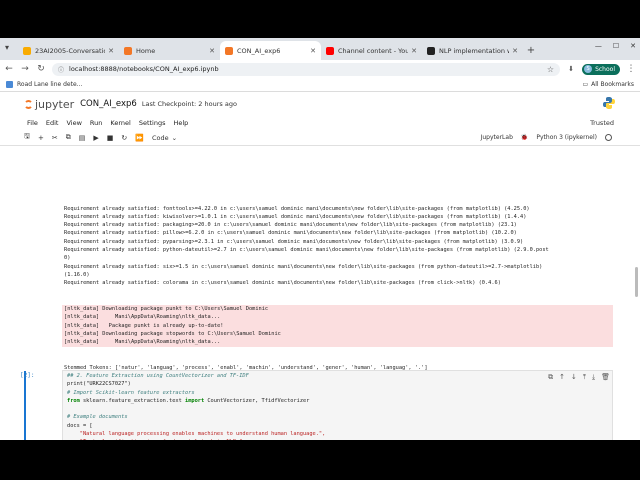 The width and height of the screenshot is (640, 480). What do you see at coordinates (584, 377) in the screenshot?
I see `insert-above-icon: ⤒` at bounding box center [584, 377].